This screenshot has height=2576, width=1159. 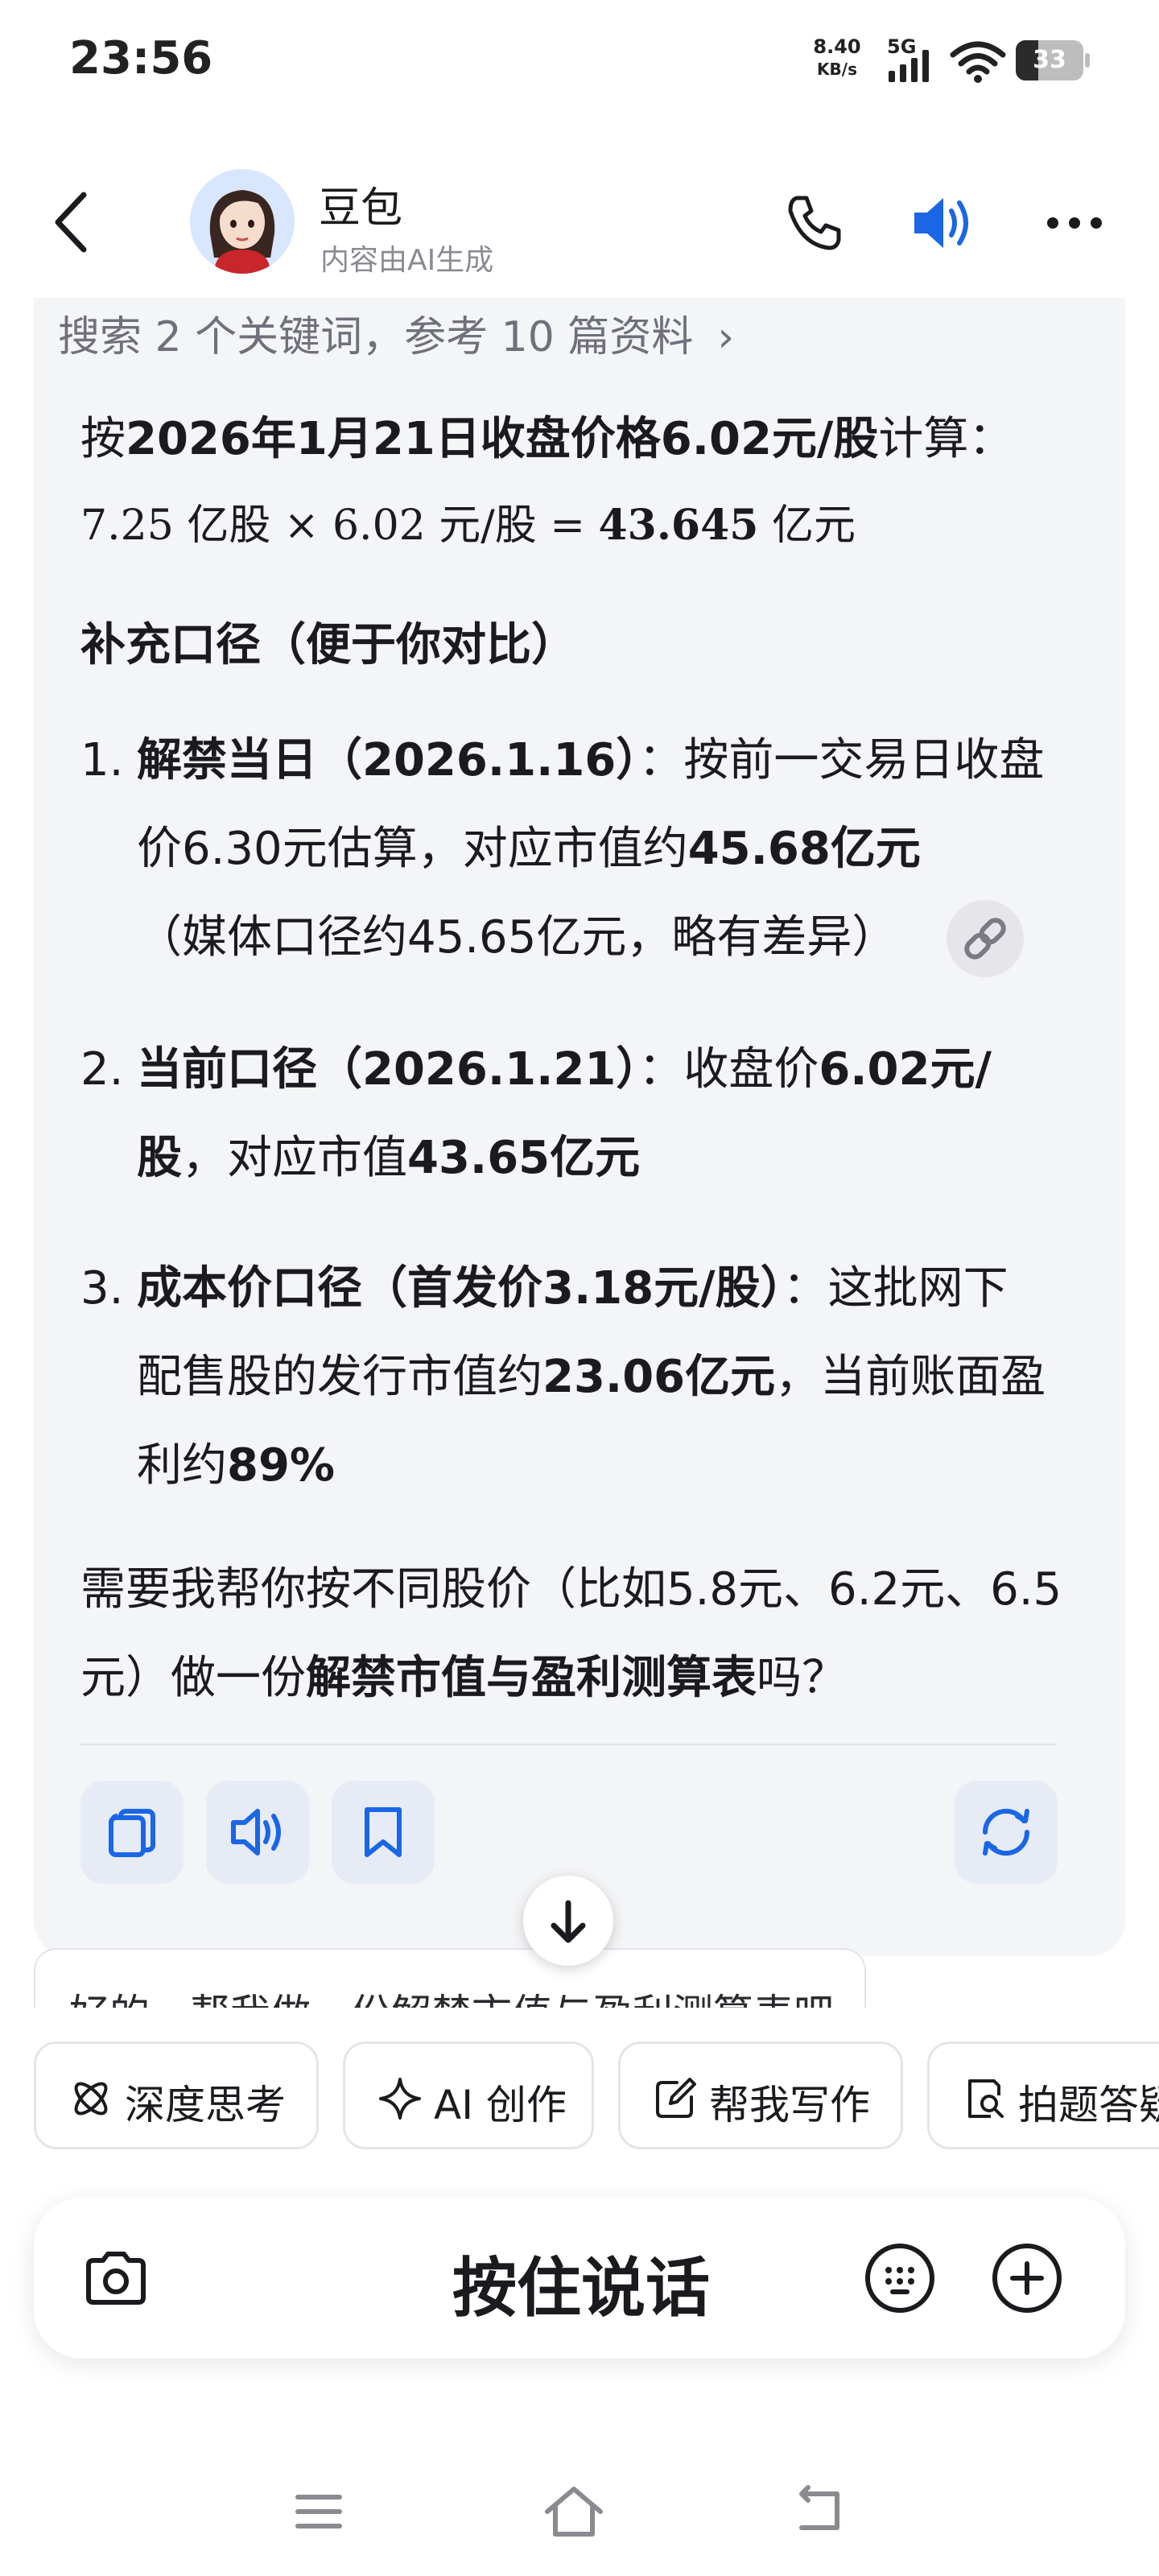 What do you see at coordinates (301, 526) in the screenshot?
I see `formula-times: ×` at bounding box center [301, 526].